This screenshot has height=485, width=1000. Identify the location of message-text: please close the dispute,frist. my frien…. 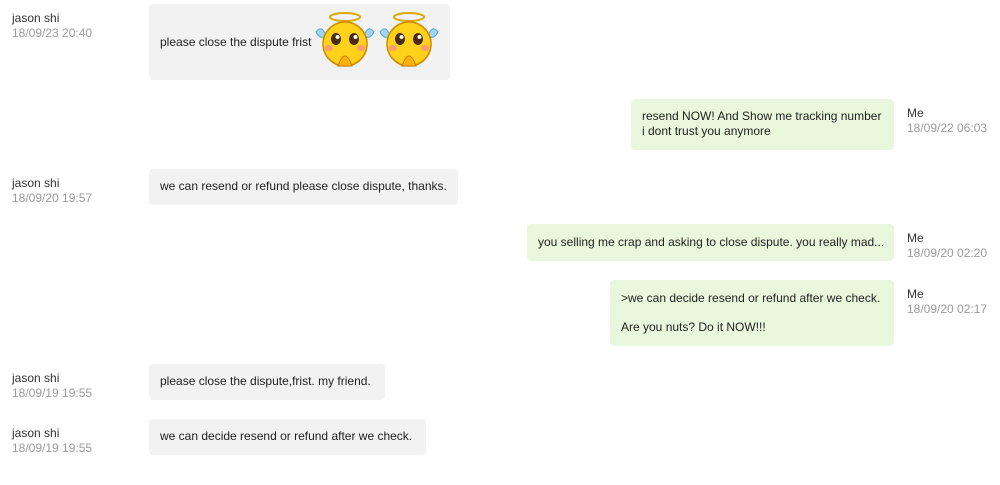
(265, 381).